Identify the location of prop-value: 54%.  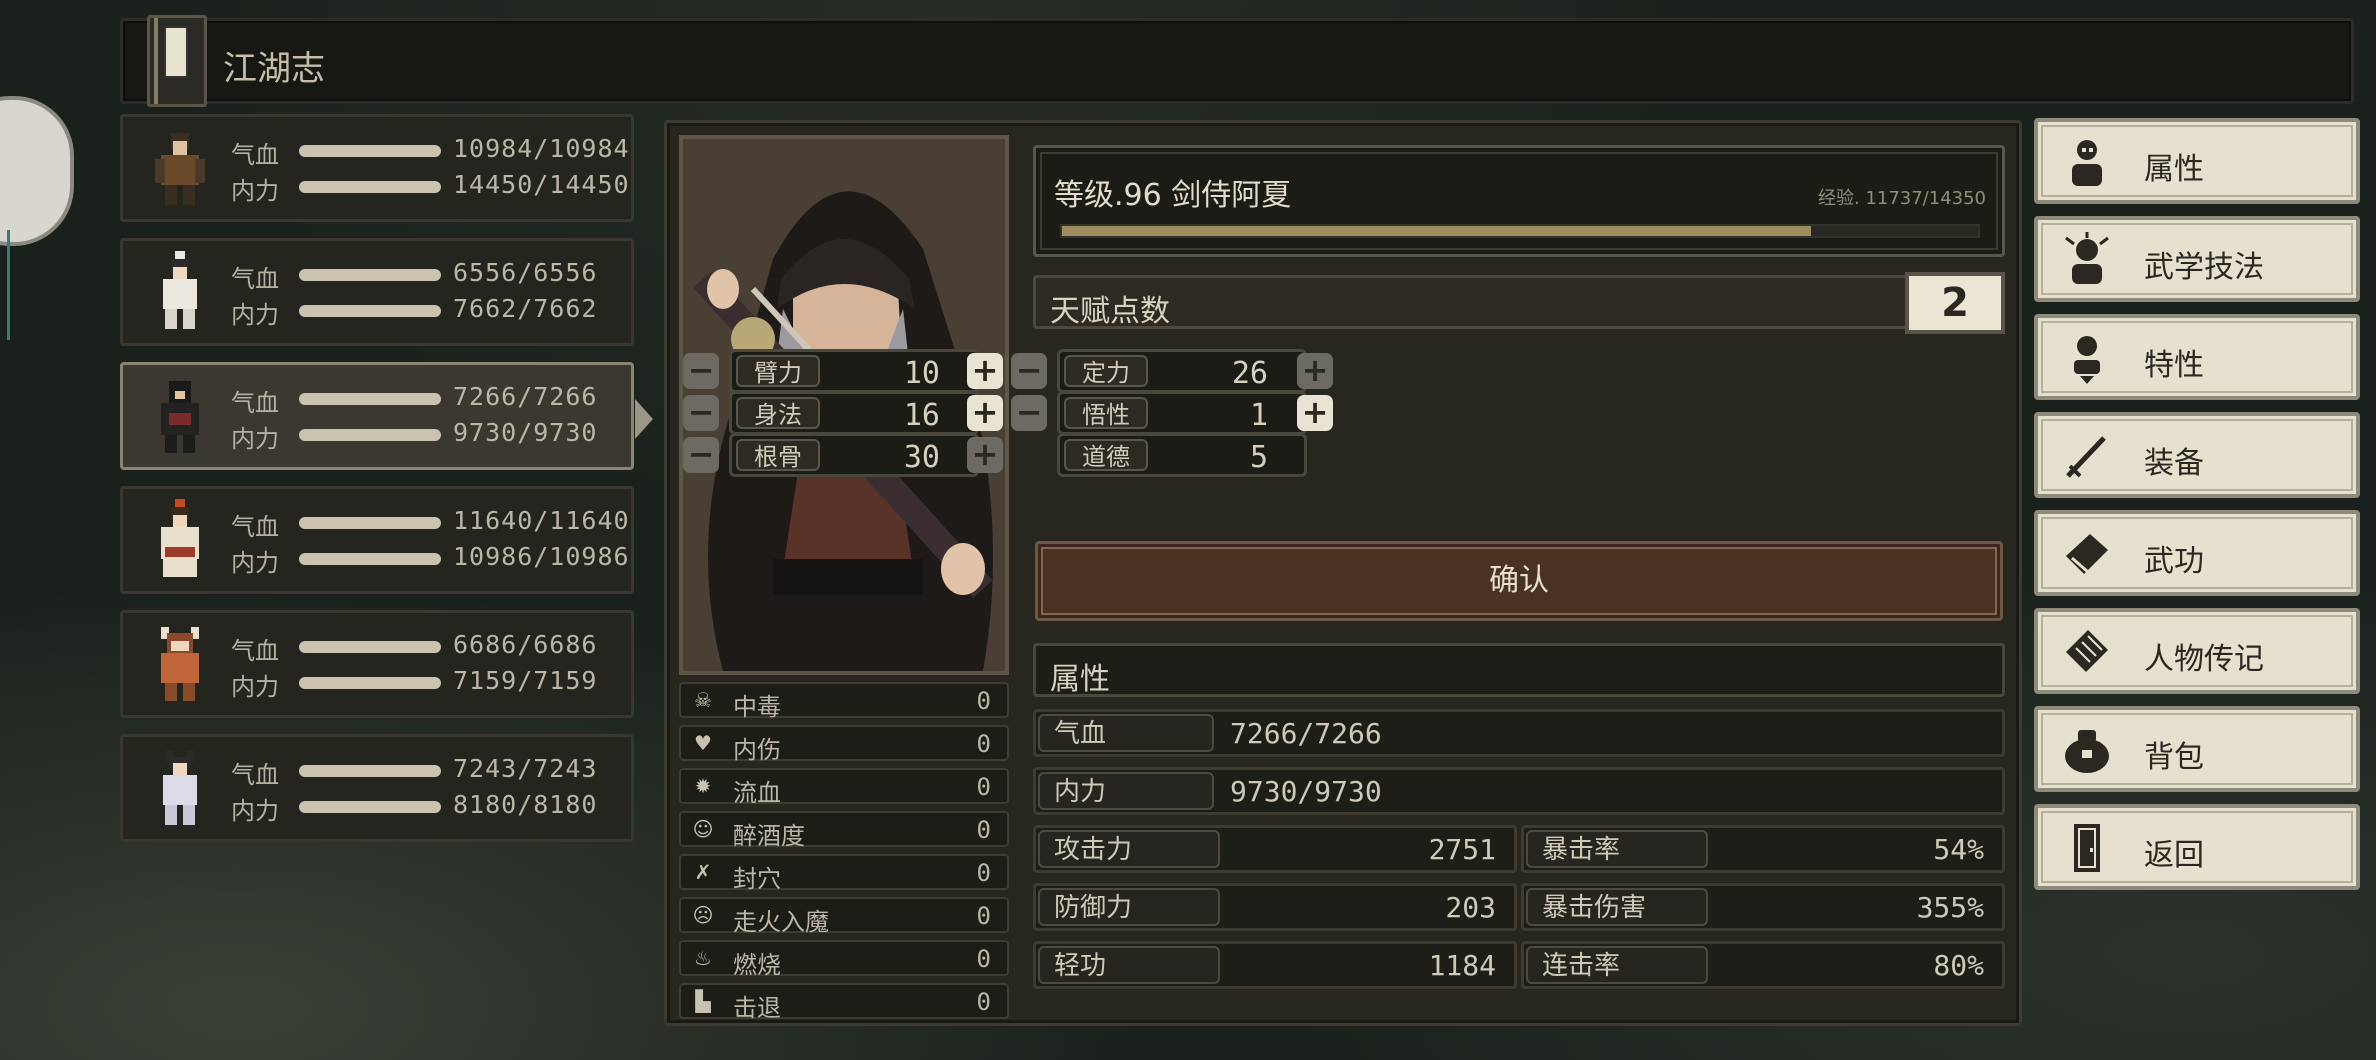
(1958, 849).